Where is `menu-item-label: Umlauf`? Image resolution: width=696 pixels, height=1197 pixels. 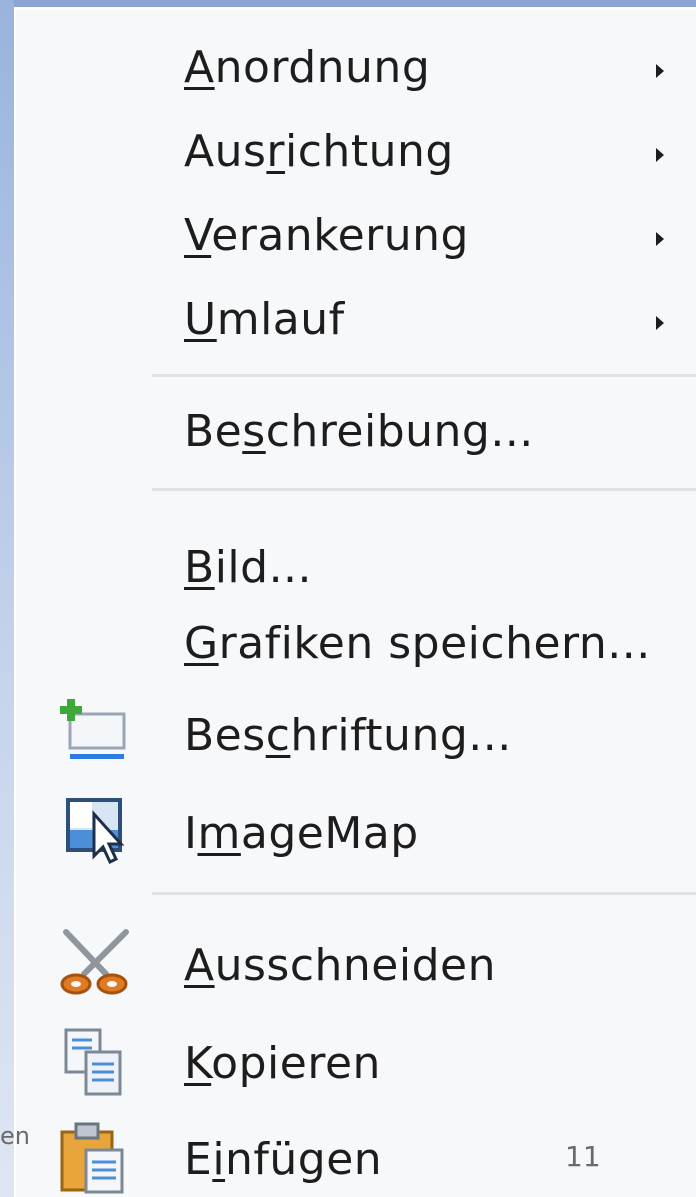
menu-item-label: Umlauf is located at coordinates (264, 319).